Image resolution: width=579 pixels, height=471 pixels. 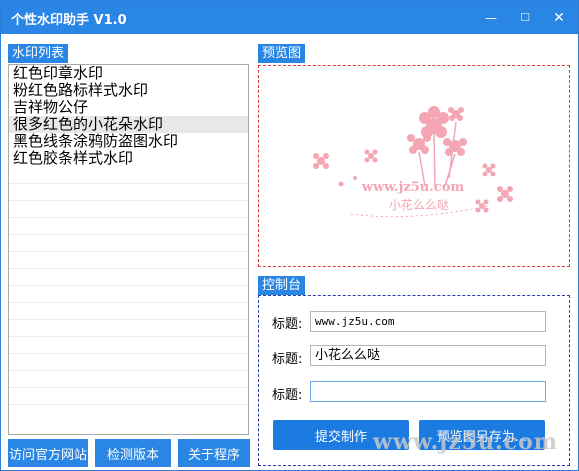 I want to click on preview-label: 预览图, so click(x=282, y=53).